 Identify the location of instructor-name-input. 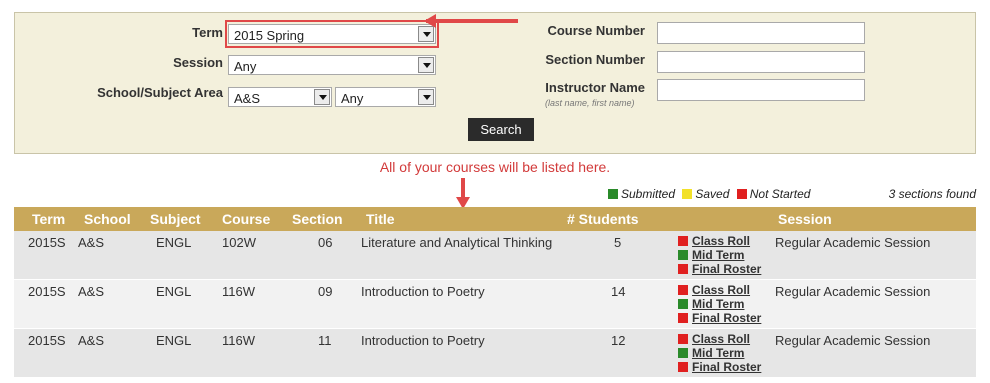
(761, 90).